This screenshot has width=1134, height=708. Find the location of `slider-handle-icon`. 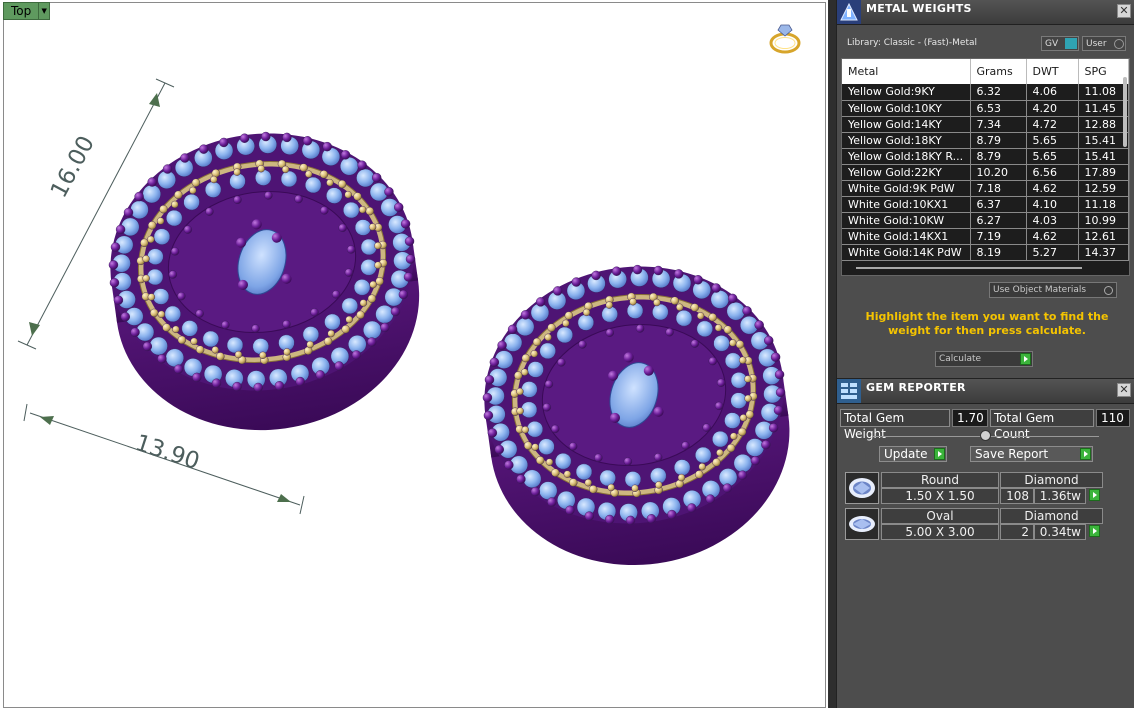

slider-handle-icon is located at coordinates (985, 435).